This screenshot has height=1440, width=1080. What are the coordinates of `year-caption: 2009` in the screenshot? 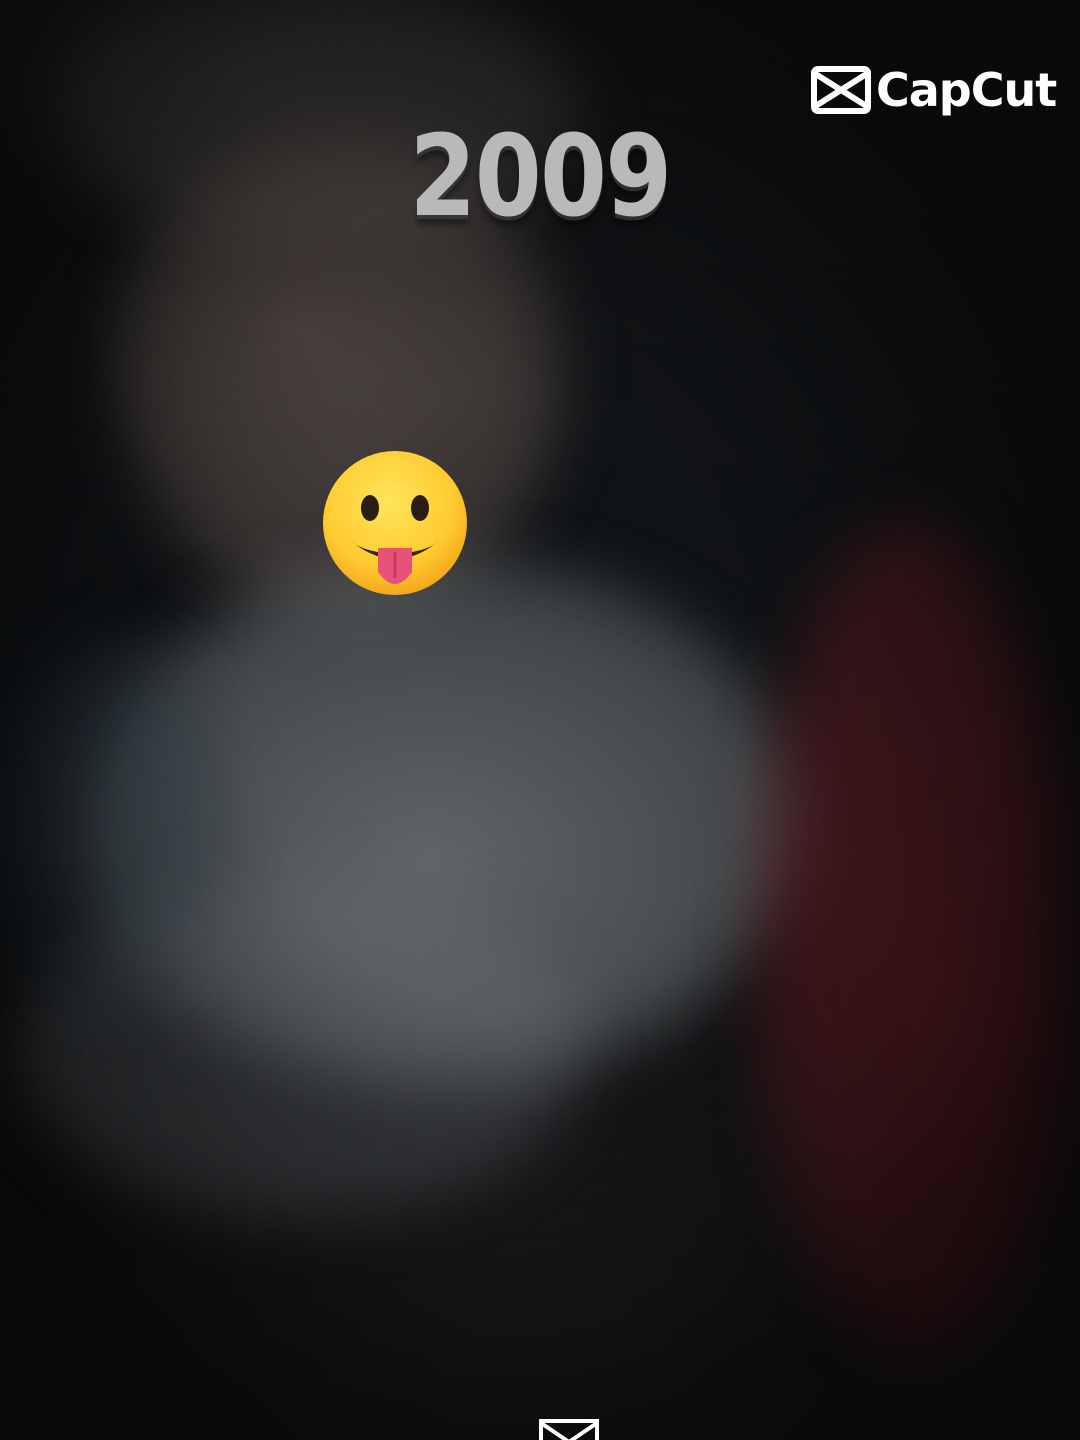 It's located at (540, 177).